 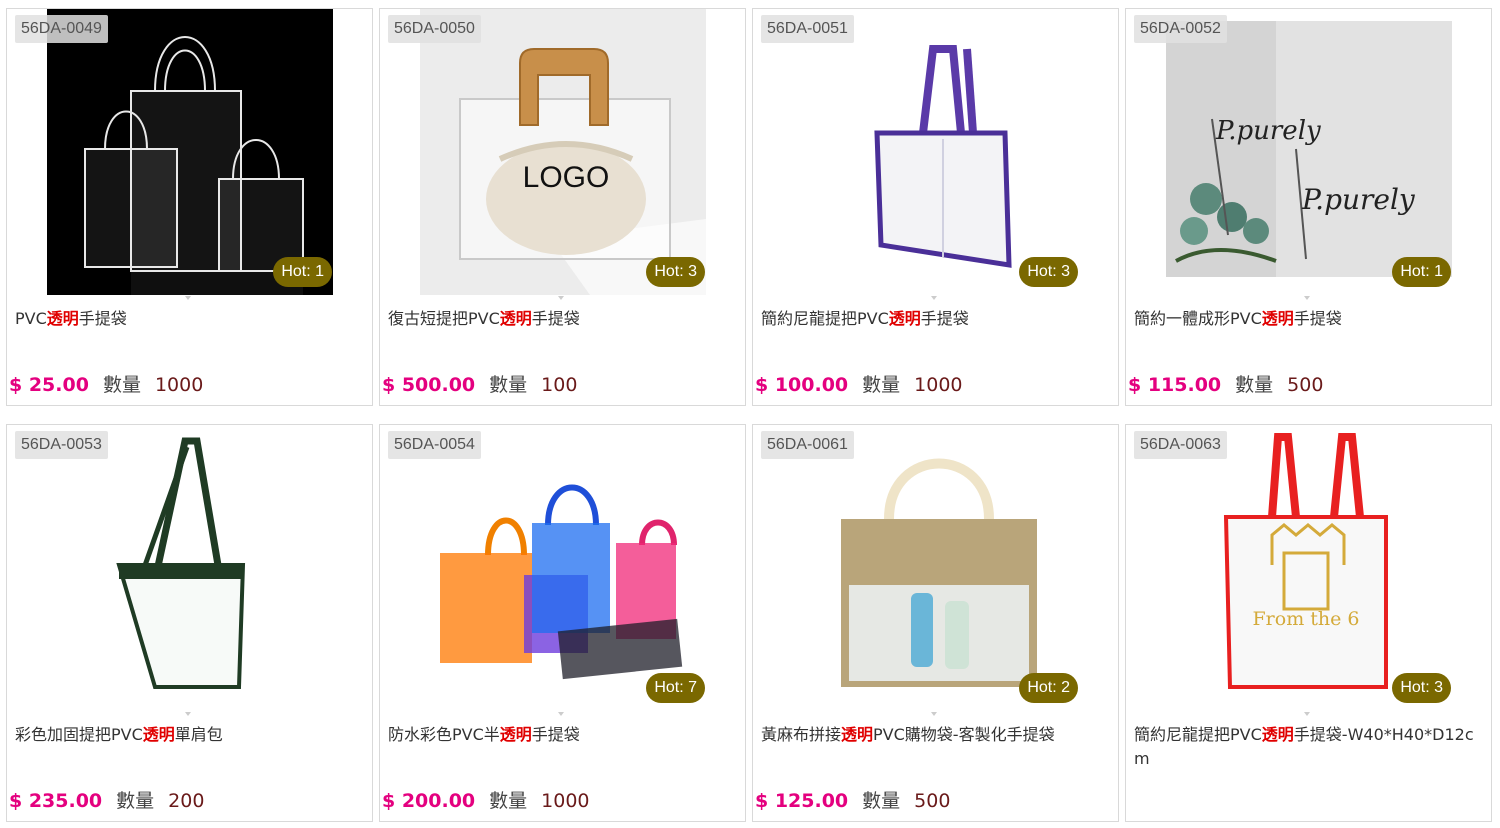 I want to click on product-image-area: 56DA-0054 Hot: 7, so click(x=562, y=568).